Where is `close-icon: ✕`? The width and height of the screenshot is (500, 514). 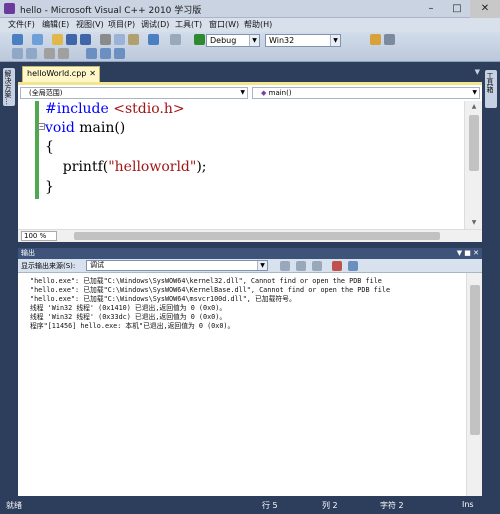
close-icon: ✕ is located at coordinates (92, 74).